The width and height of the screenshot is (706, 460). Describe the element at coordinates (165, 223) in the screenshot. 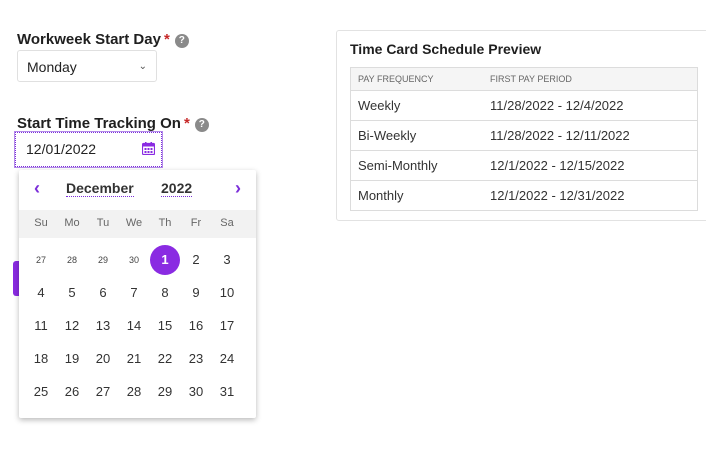

I see `weekday-label: Th` at that location.